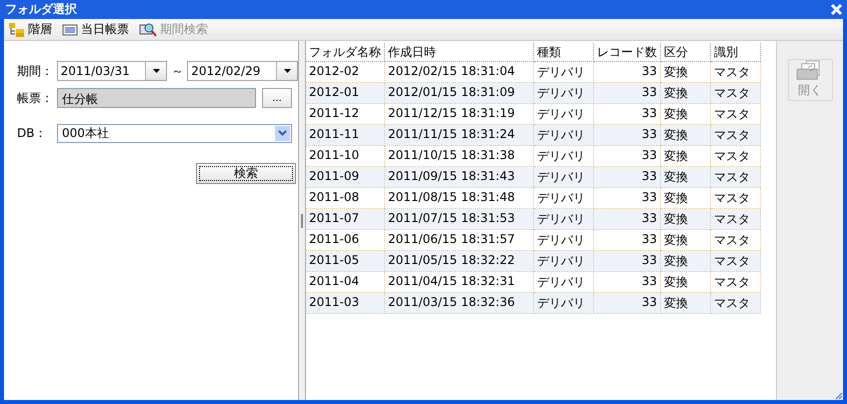 Image resolution: width=847 pixels, height=404 pixels. What do you see at coordinates (30, 29) in the screenshot?
I see `toolbar-button: 階層` at bounding box center [30, 29].